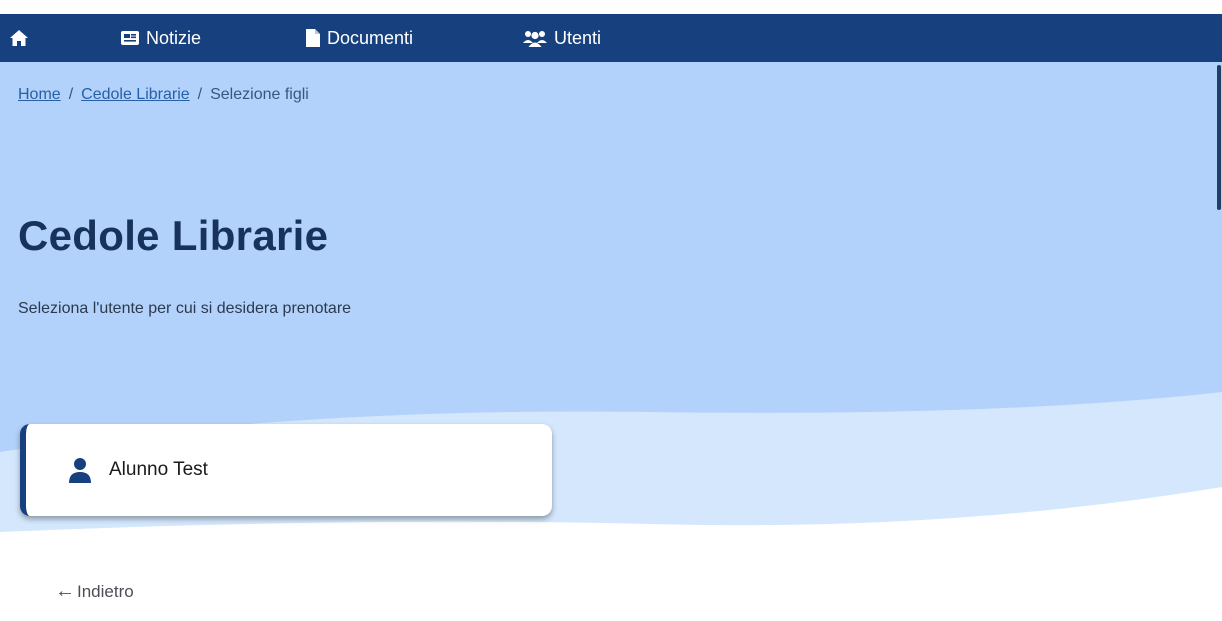 Image resolution: width=1222 pixels, height=621 pixels. Describe the element at coordinates (80, 470) in the screenshot. I see `user-icon` at that location.